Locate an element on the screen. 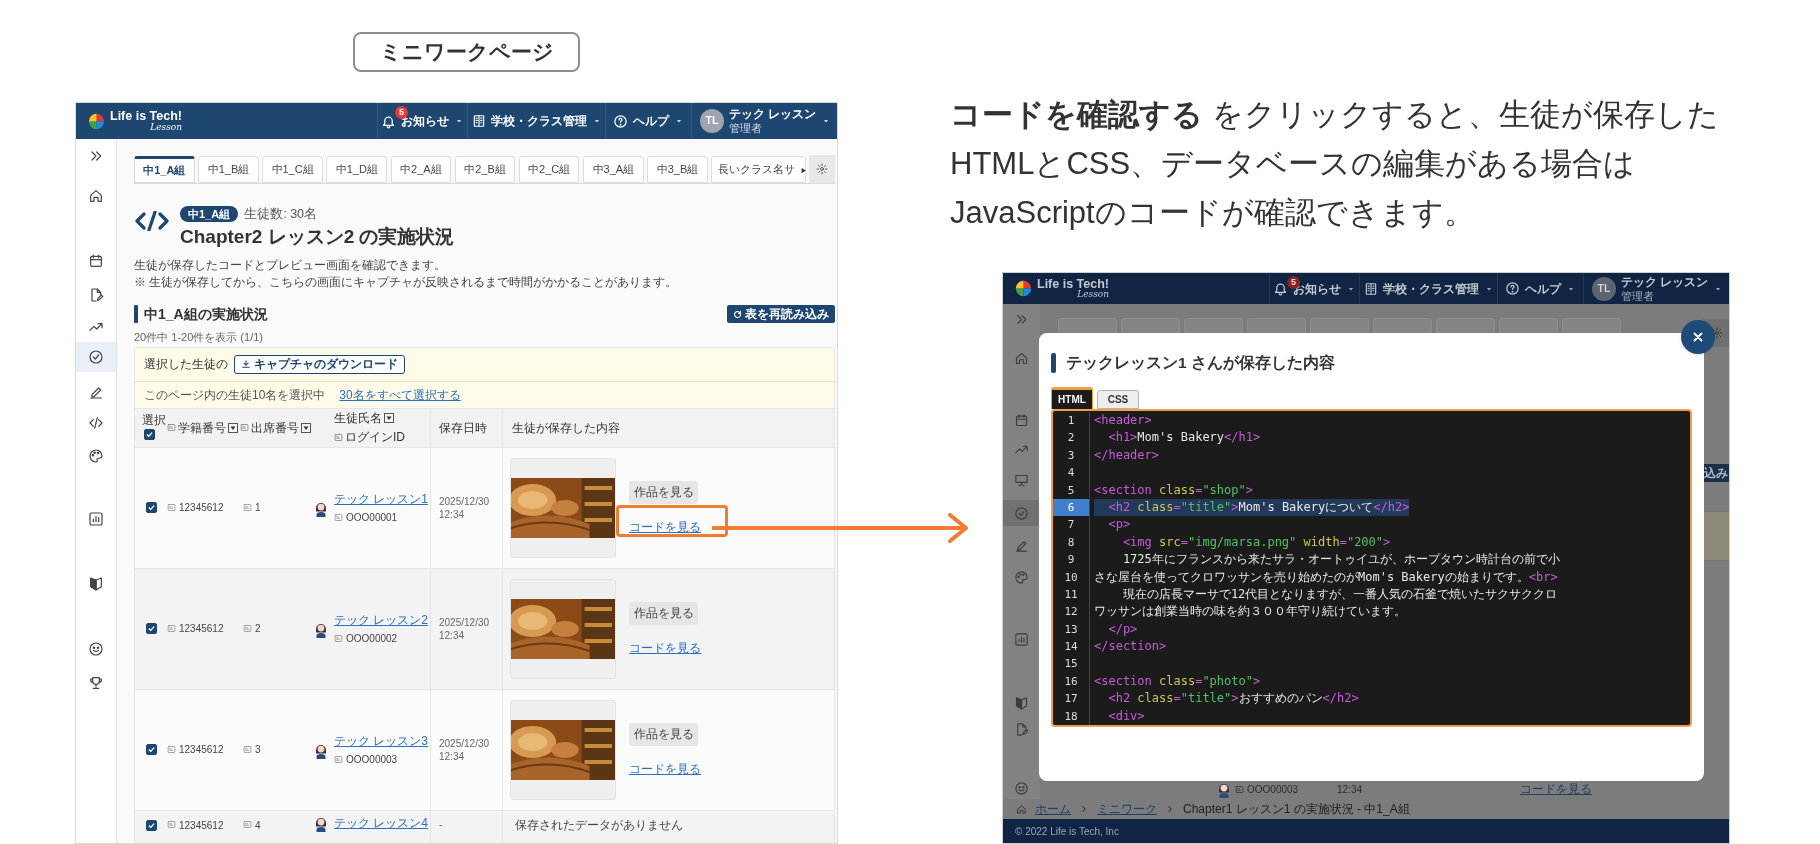 This screenshot has width=1820, height=844. login-id: OOO00003 is located at coordinates (372, 760).